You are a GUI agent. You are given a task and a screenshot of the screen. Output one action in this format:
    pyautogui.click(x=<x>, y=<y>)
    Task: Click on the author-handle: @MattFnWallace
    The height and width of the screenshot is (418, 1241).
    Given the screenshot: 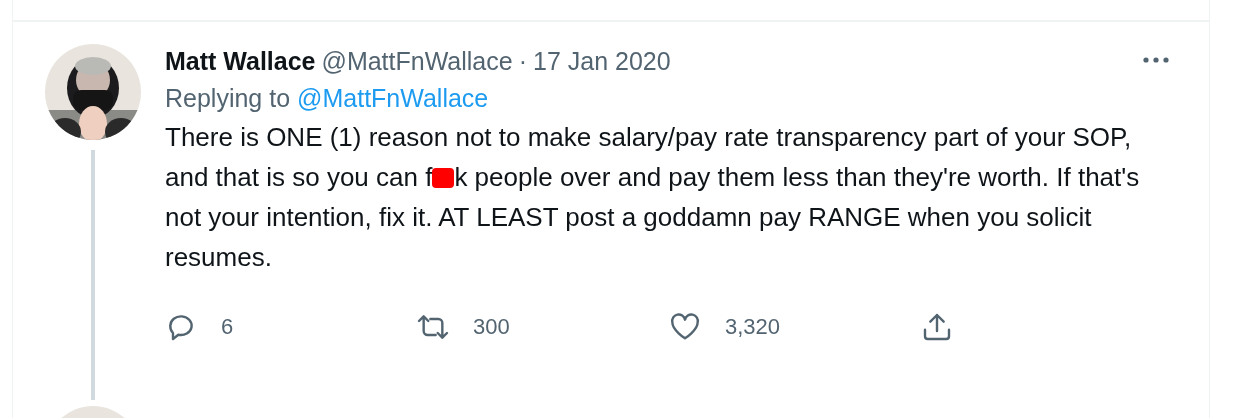 What is the action you would take?
    pyautogui.click(x=417, y=61)
    